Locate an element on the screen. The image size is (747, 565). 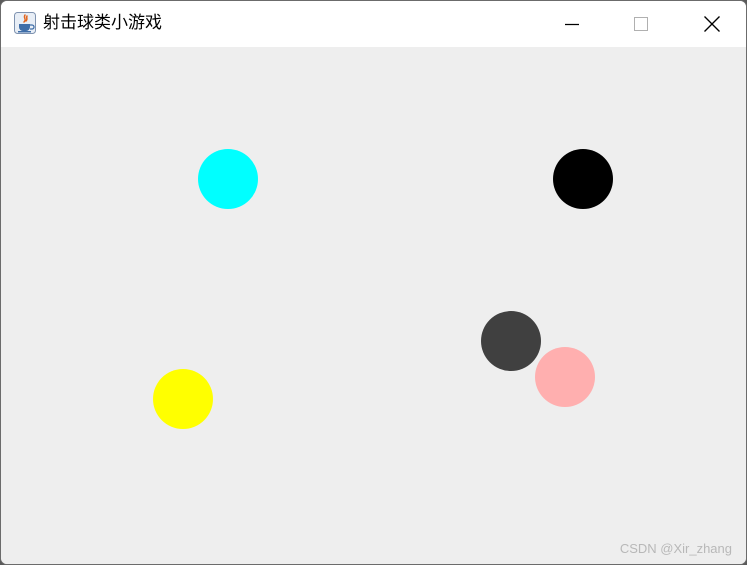
window-title: 射击球类小游戏 is located at coordinates (102, 23).